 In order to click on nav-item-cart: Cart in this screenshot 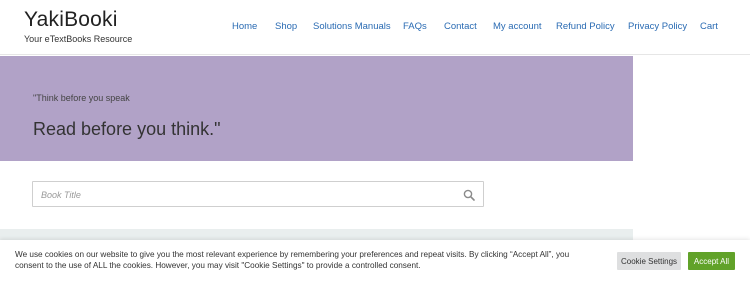, I will do `click(709, 26)`.